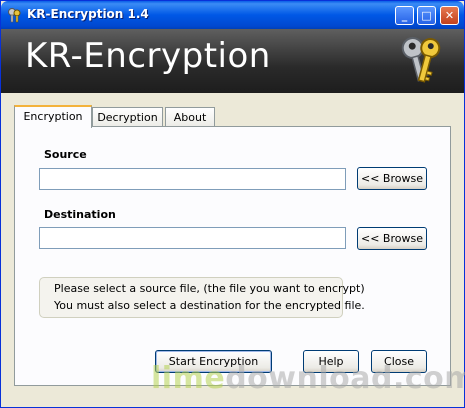 This screenshot has width=465, height=408. I want to click on destination-browse-button: << Browse, so click(392, 238).